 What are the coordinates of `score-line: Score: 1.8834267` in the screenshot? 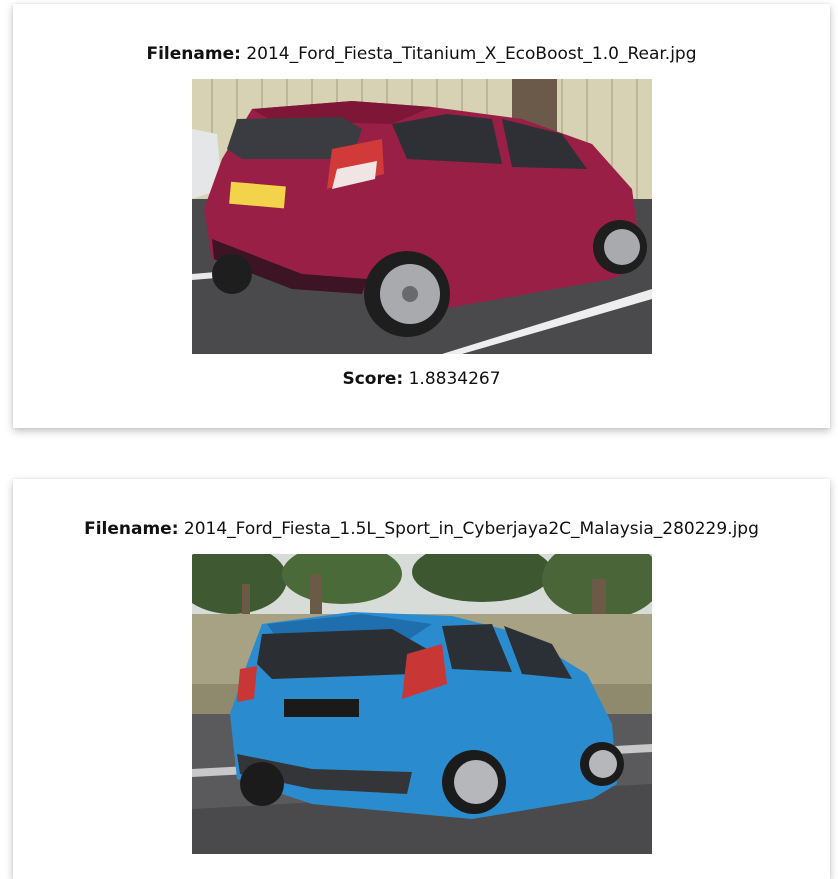 It's located at (421, 379).